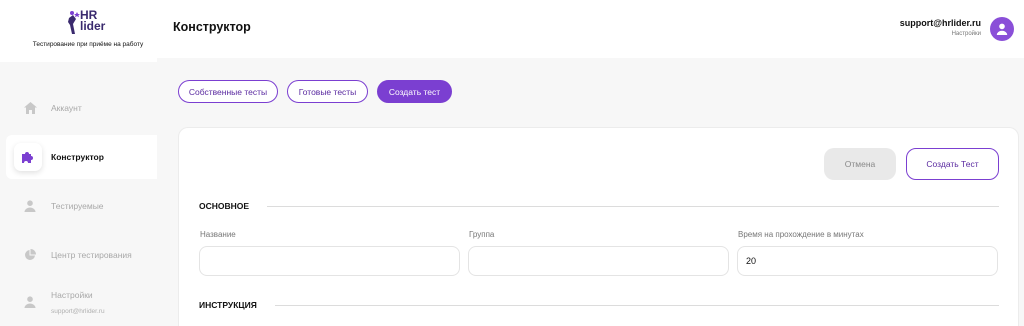  I want to click on page-title: Конструктор, so click(212, 27).